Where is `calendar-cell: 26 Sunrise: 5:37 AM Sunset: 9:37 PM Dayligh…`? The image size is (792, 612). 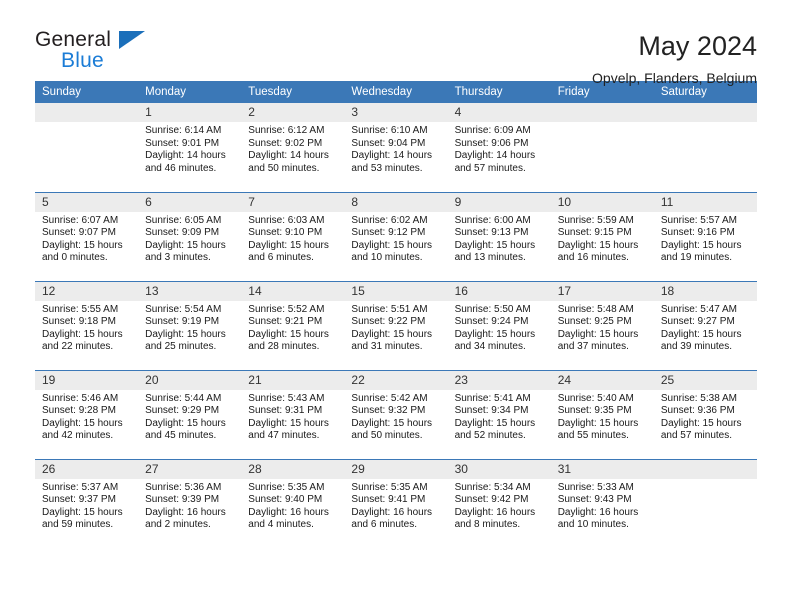
calendar-cell: 26 Sunrise: 5:37 AM Sunset: 9:37 PM Dayligh… is located at coordinates (87, 503).